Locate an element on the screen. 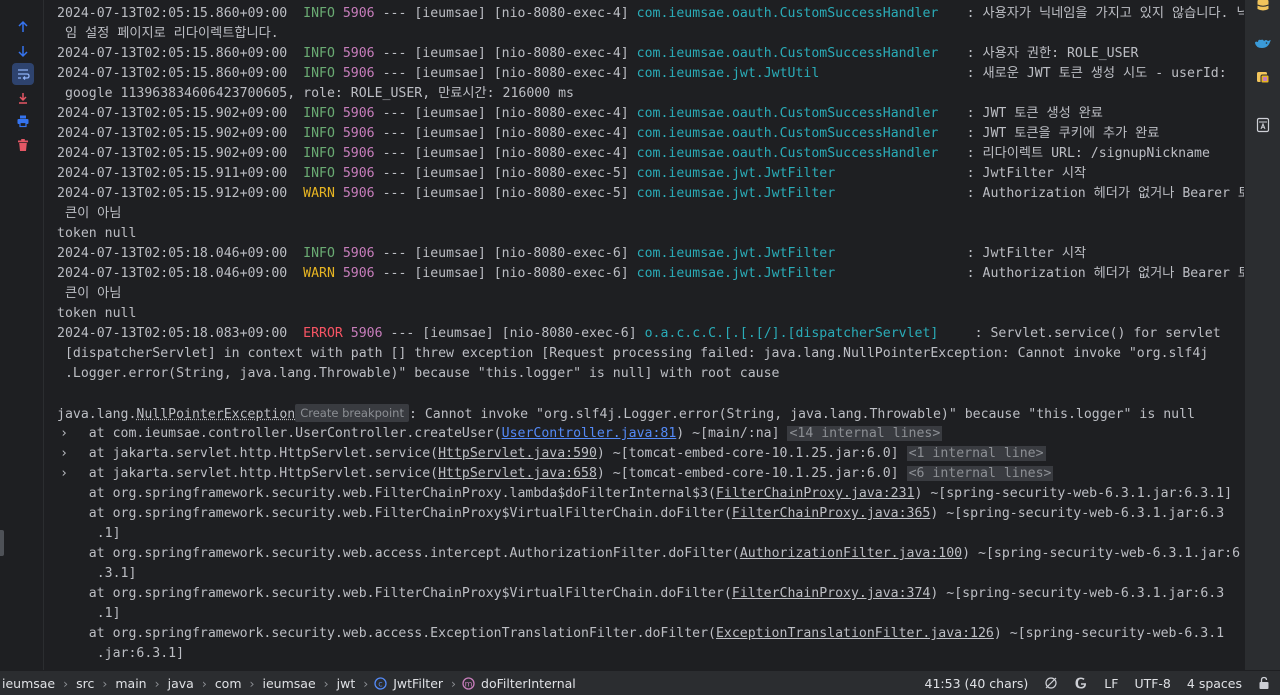  stack-frame-jar: ) ~[tomcat-embed-core-10.1.25.jar:6.0] is located at coordinates (751, 473).